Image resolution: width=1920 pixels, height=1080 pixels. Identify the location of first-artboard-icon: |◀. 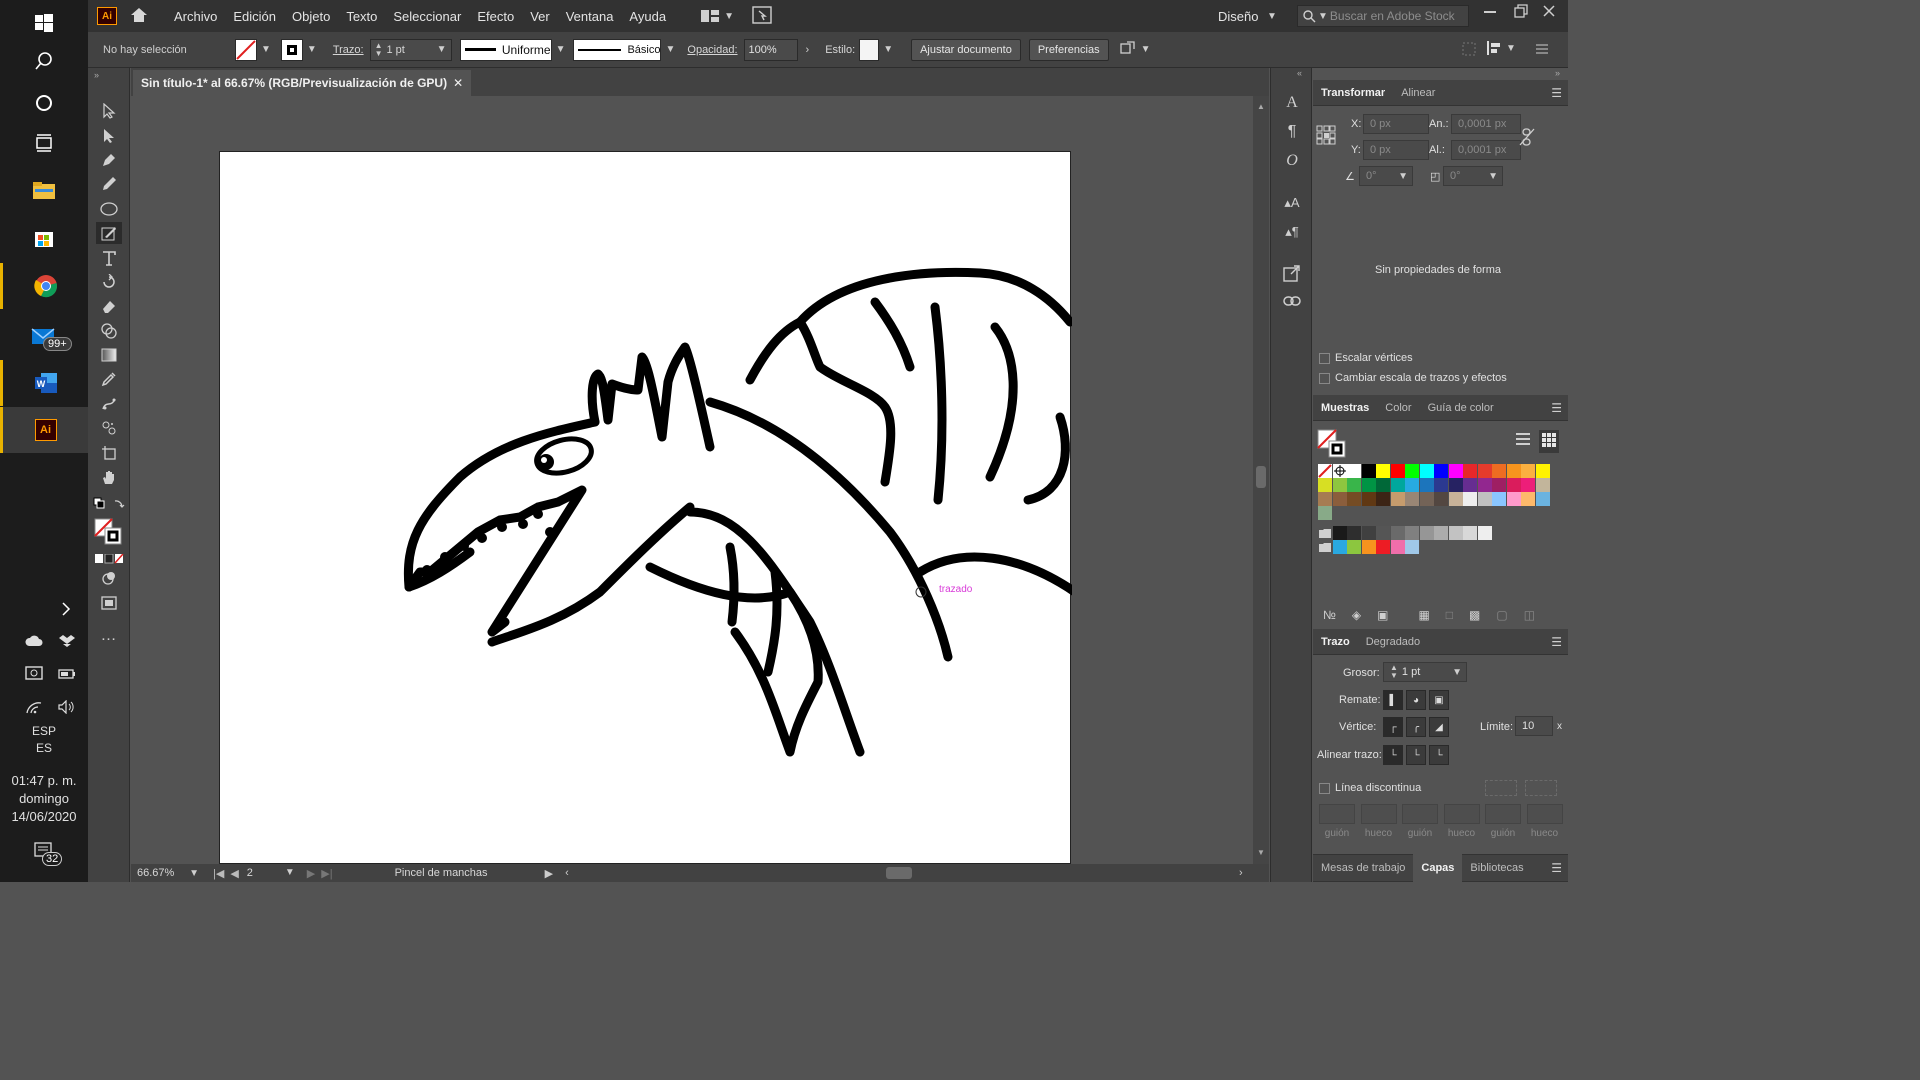
(218, 873).